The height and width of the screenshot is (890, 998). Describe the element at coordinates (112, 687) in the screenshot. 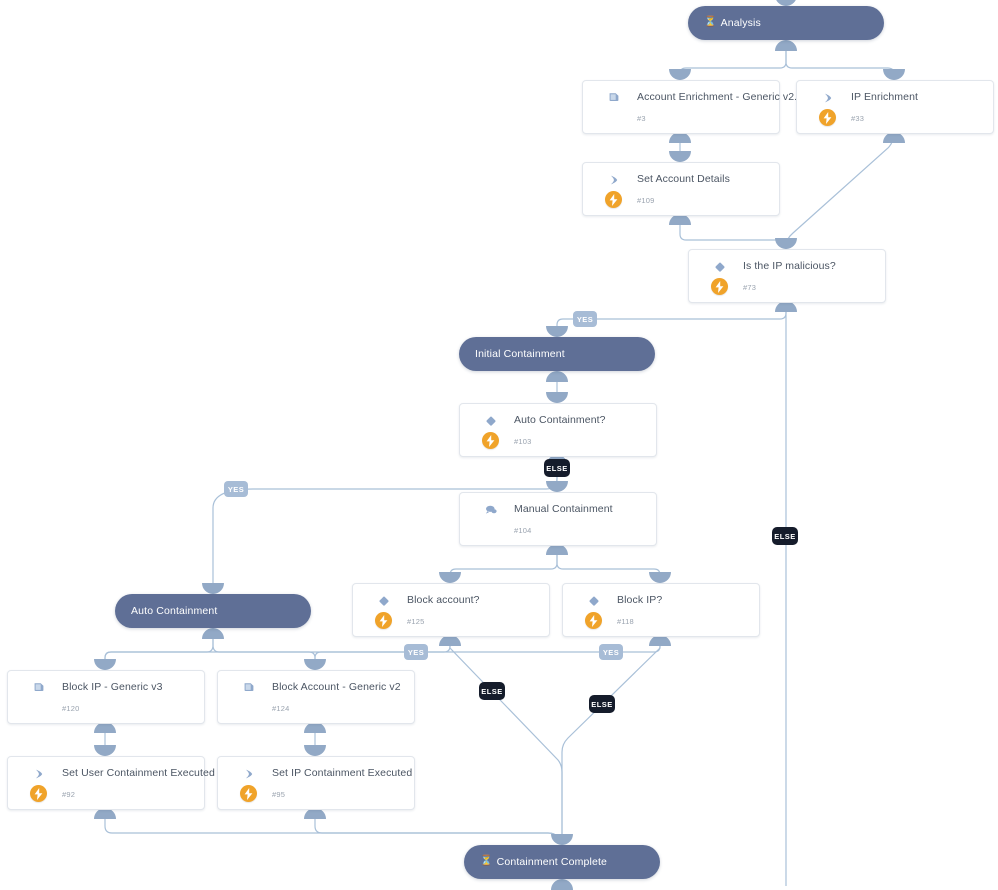

I see `task-title: Block IP - Generic v3` at that location.